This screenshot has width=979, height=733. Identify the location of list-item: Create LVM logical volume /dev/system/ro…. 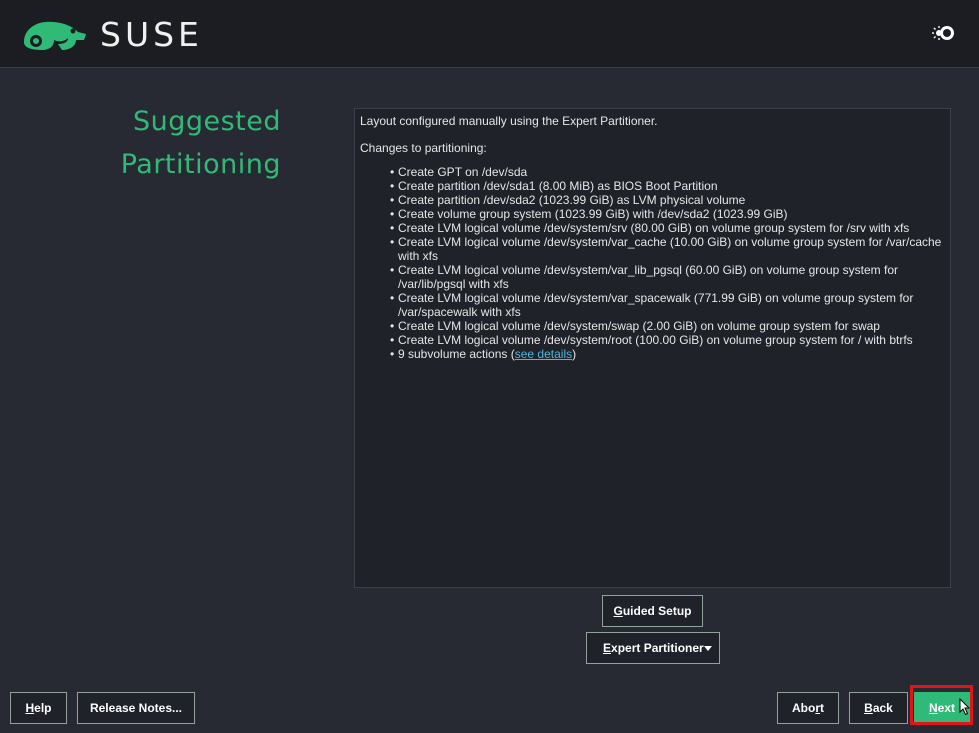
(667, 340).